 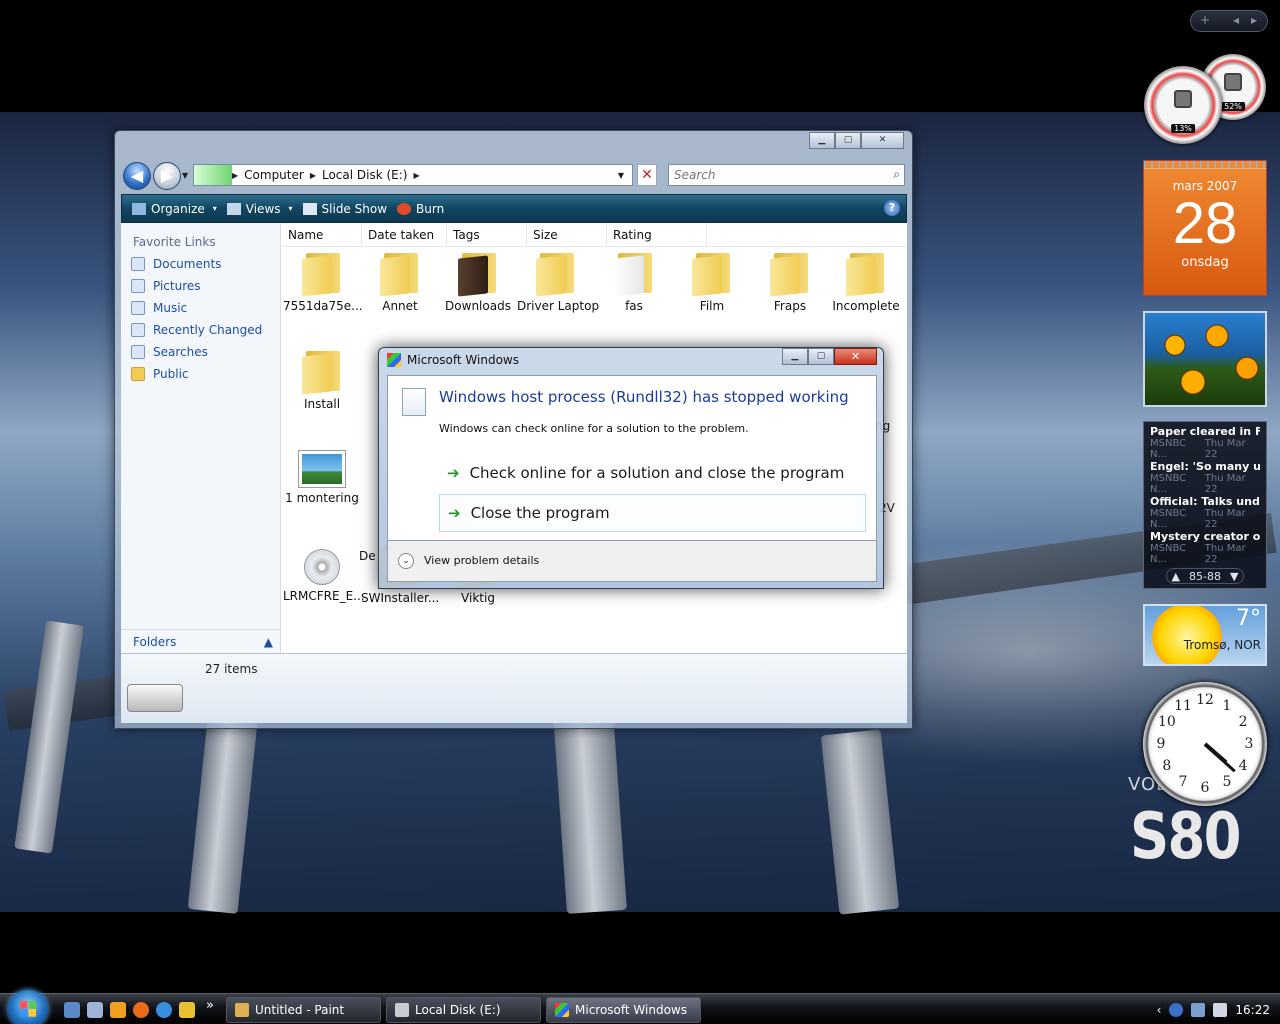 What do you see at coordinates (453, 360) in the screenshot?
I see `dialog-titlebar: Microsoft Windows` at bounding box center [453, 360].